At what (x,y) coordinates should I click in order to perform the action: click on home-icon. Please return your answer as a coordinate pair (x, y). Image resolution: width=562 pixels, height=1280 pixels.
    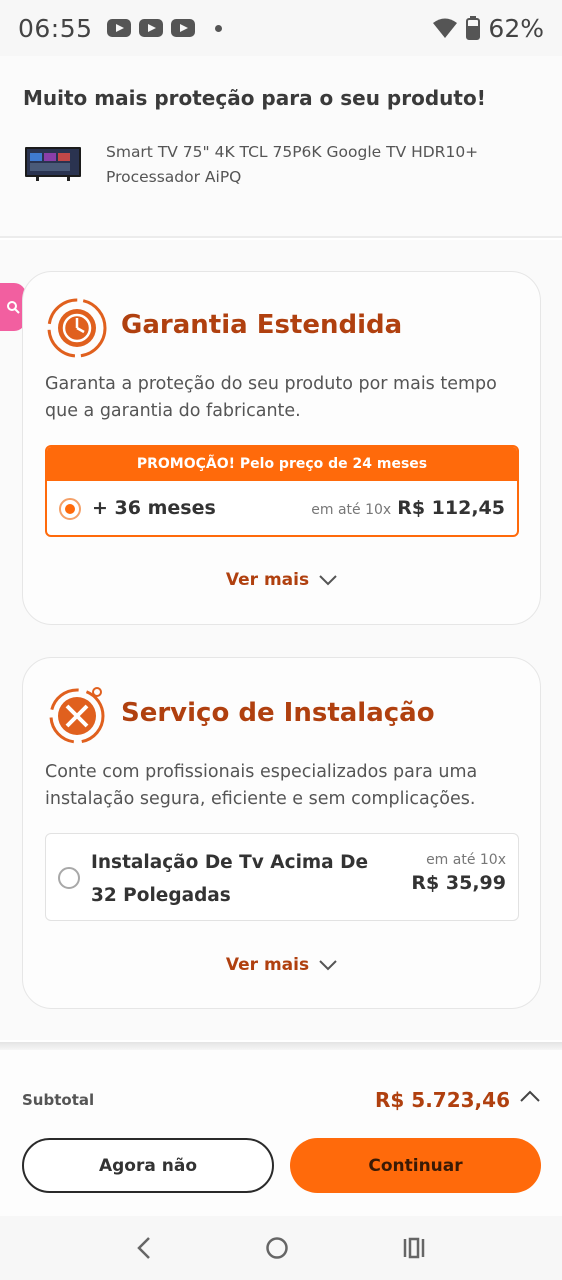
    Looking at the image, I should click on (277, 1248).